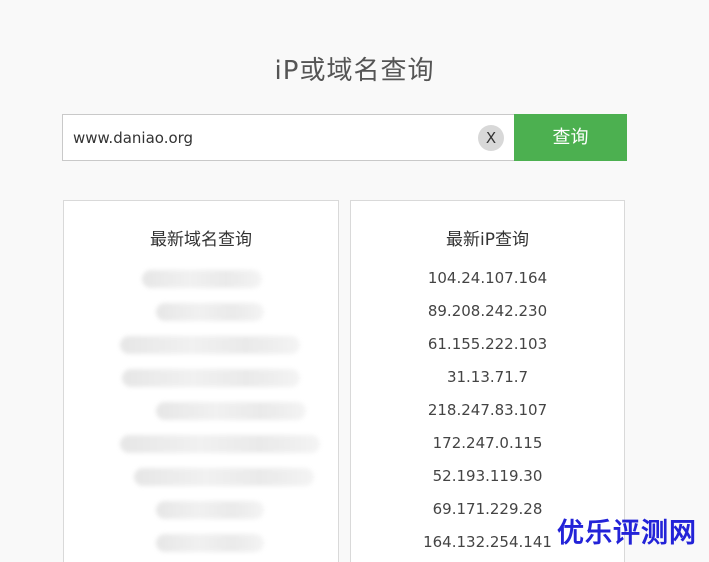  I want to click on search-input-wrap: X, so click(288, 137).